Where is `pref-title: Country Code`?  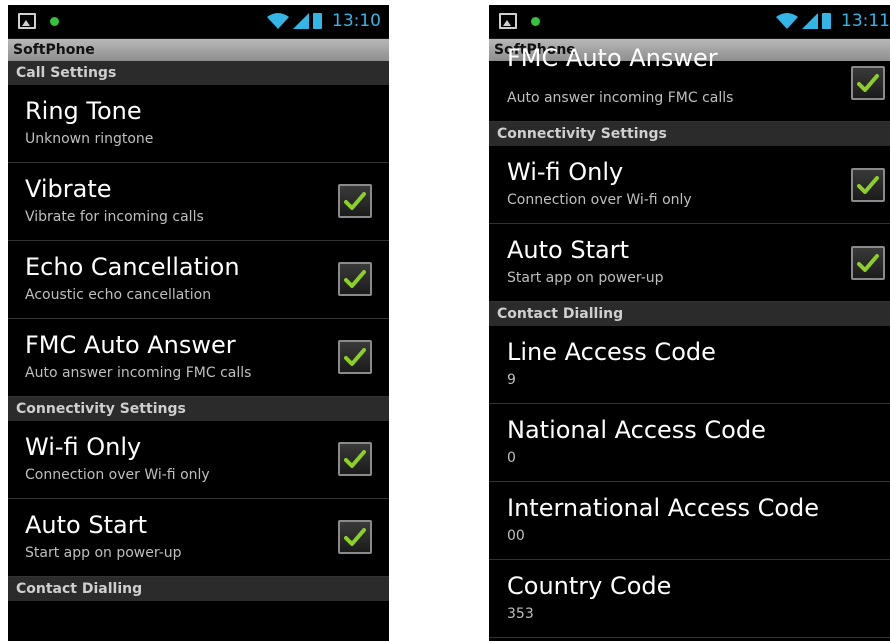 pref-title: Country Code is located at coordinates (589, 586).